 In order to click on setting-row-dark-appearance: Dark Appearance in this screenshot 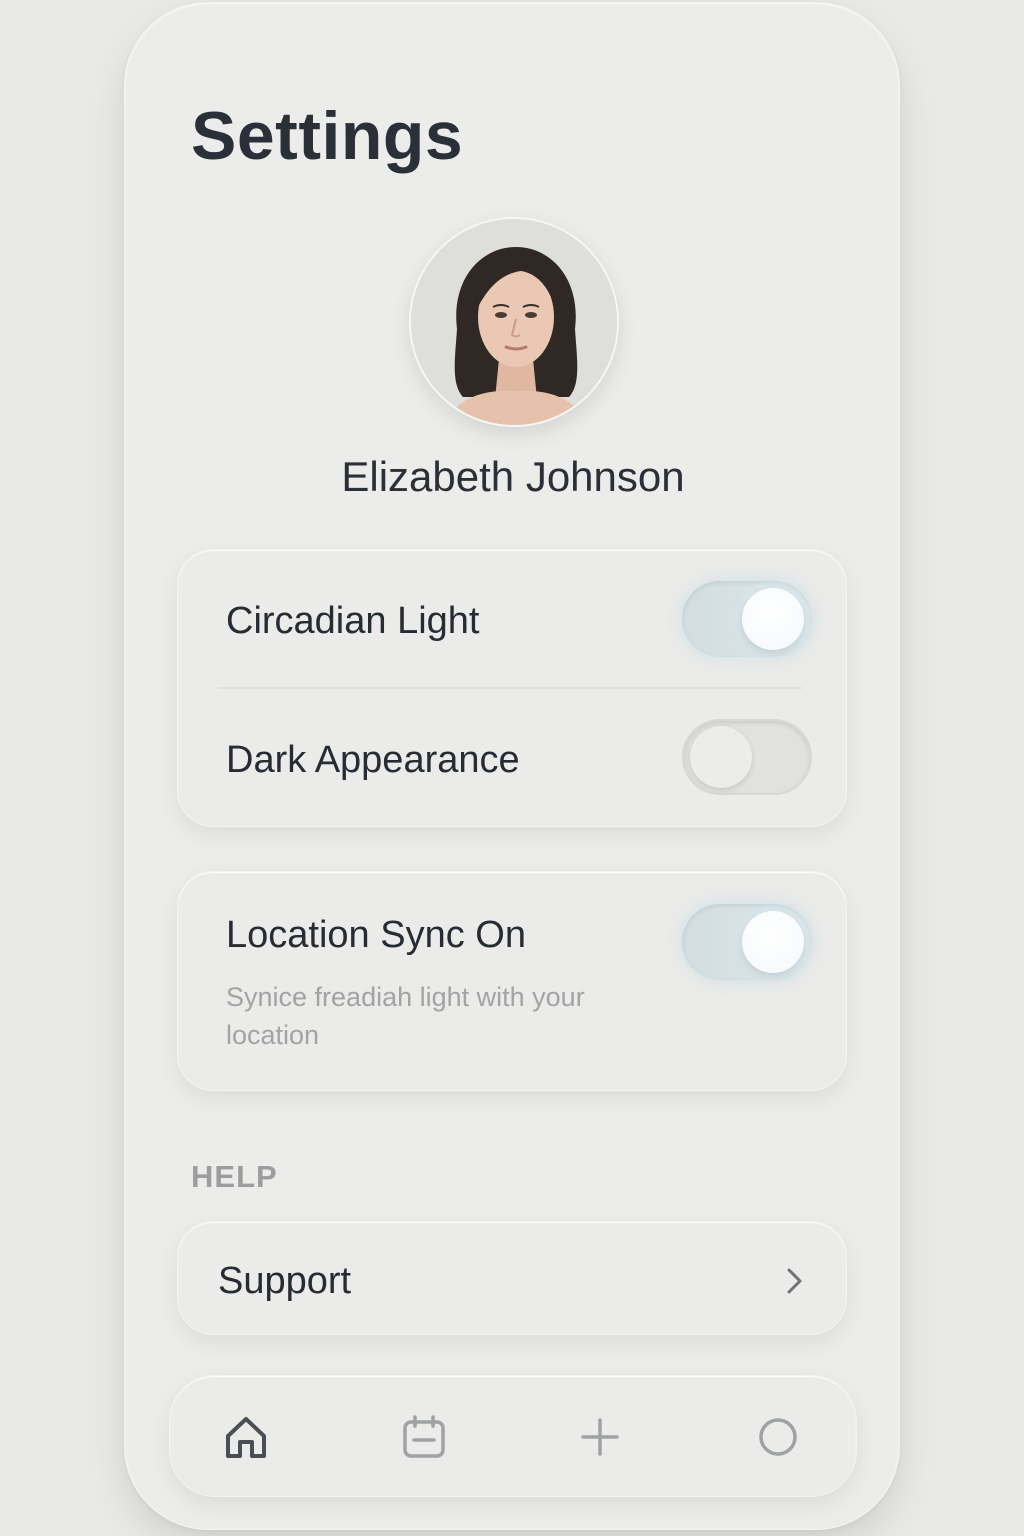, I will do `click(512, 758)`.